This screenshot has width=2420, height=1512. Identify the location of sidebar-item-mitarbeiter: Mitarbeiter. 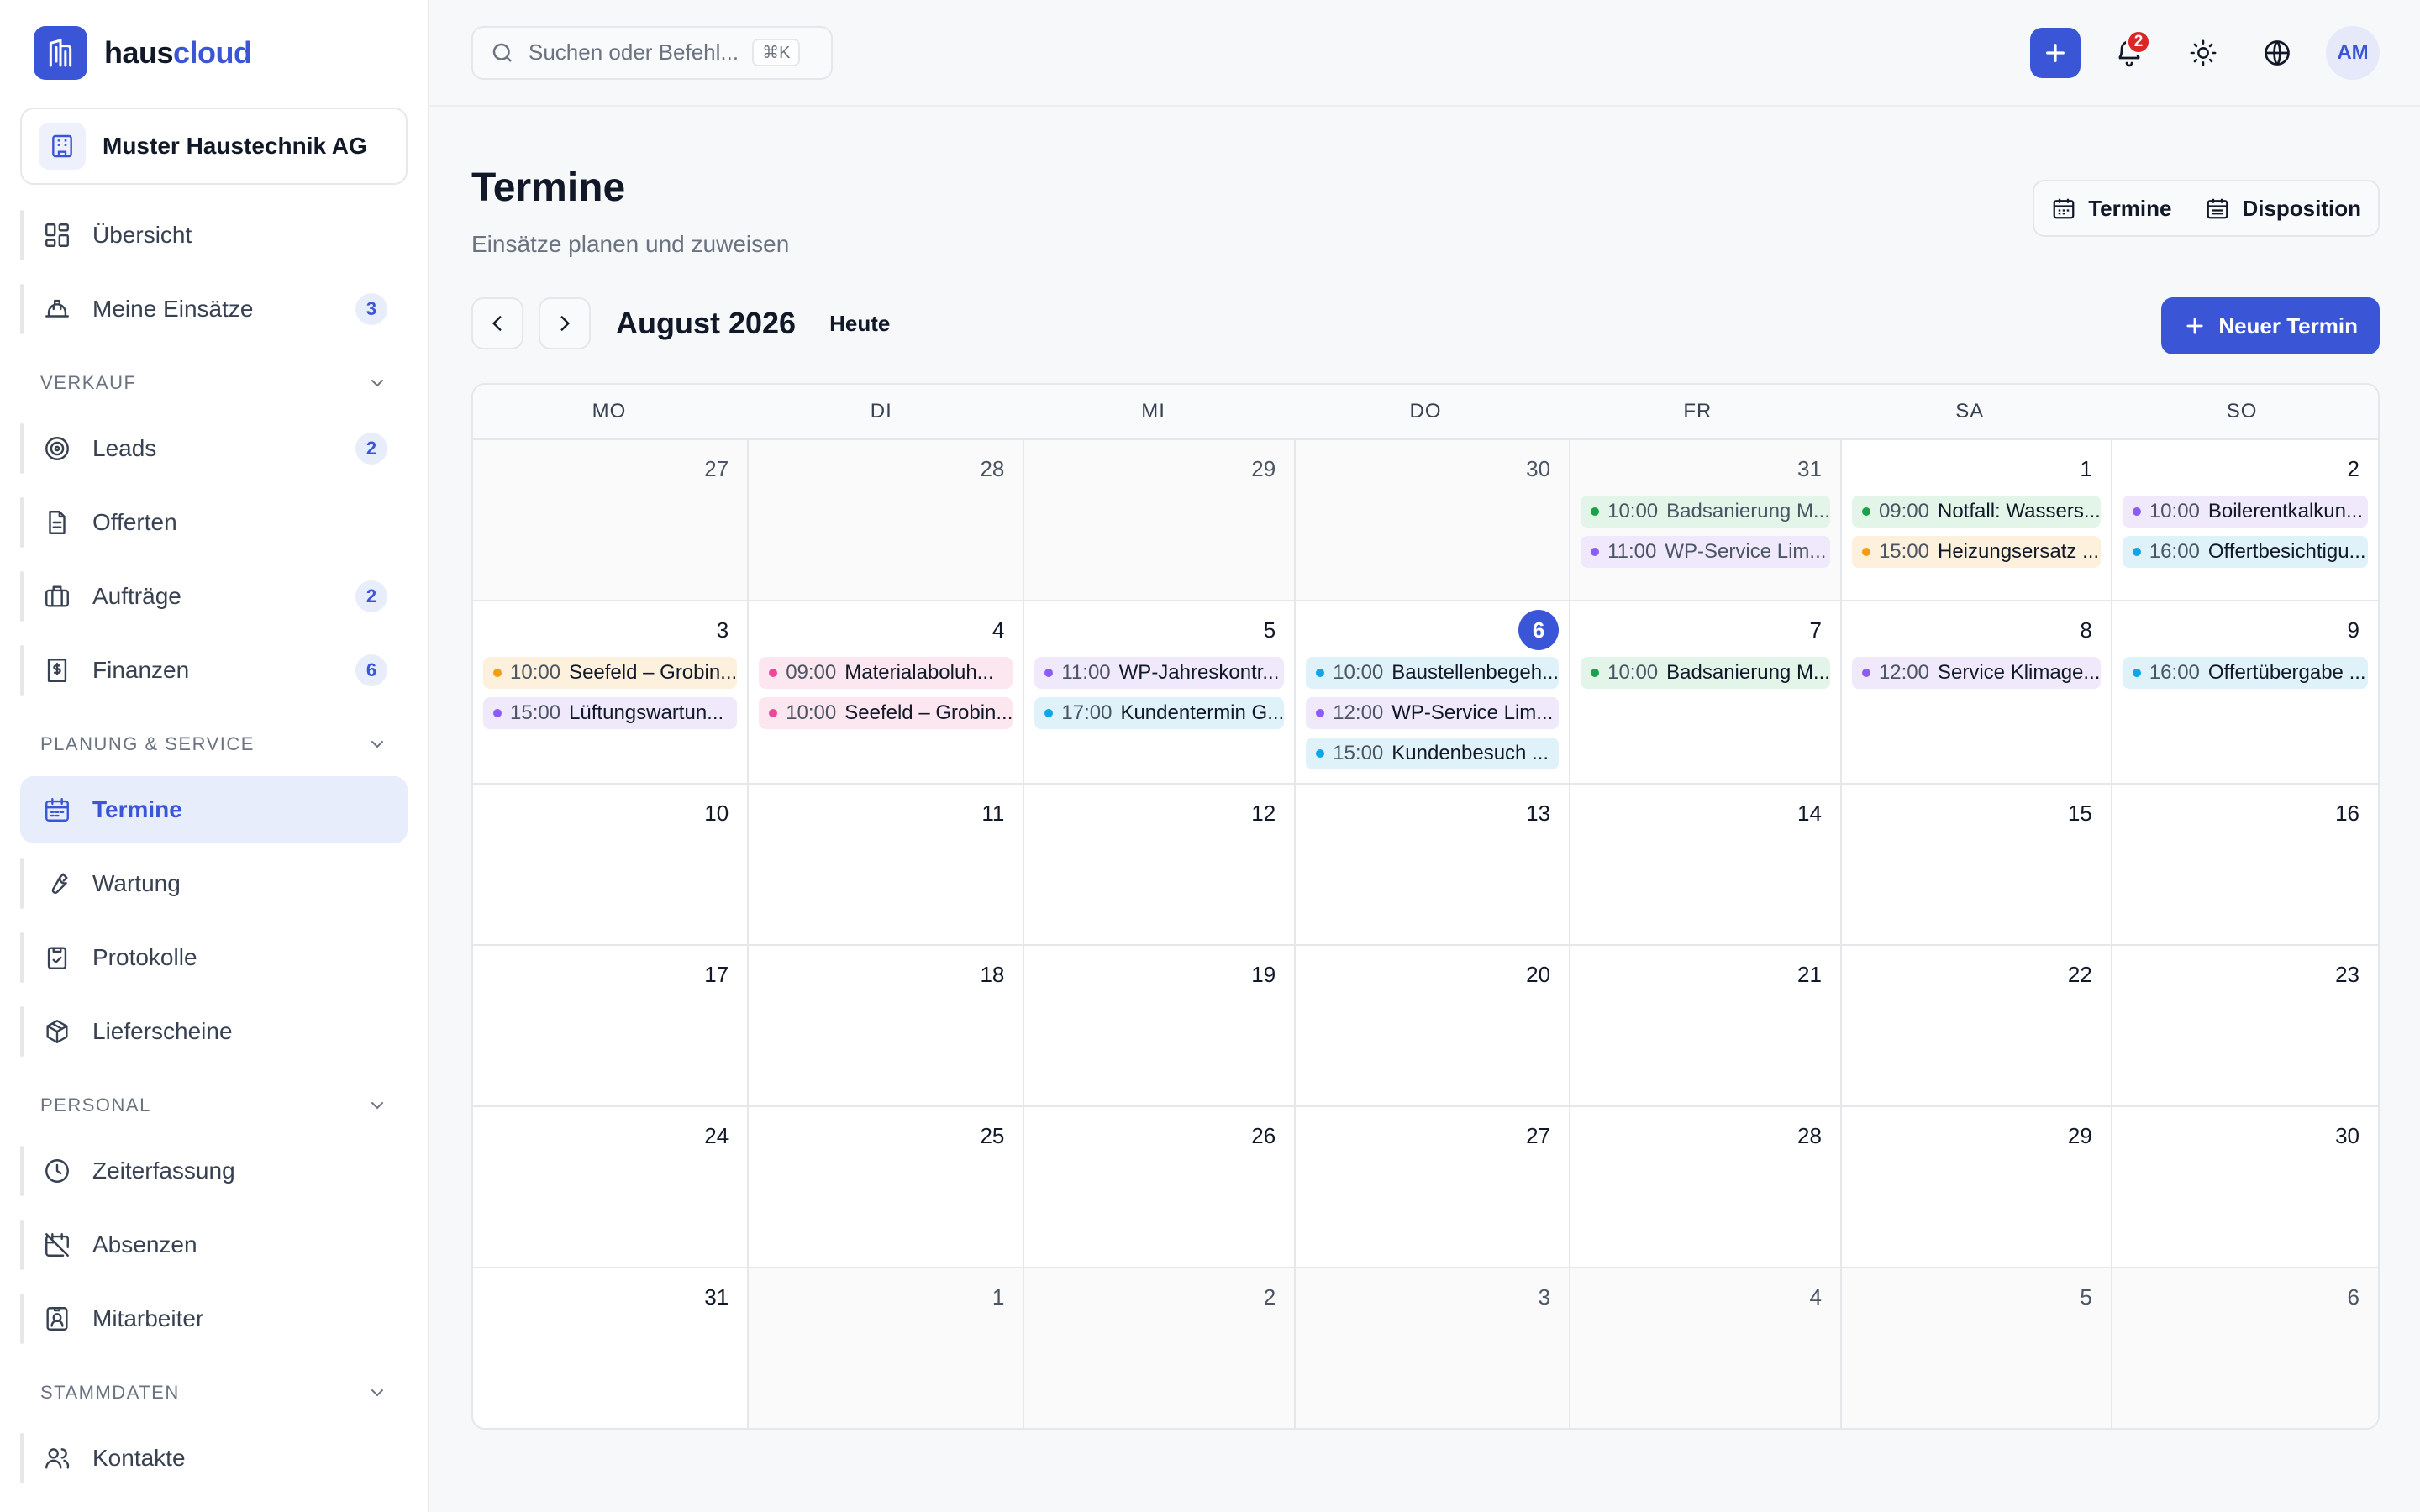
(214, 1318).